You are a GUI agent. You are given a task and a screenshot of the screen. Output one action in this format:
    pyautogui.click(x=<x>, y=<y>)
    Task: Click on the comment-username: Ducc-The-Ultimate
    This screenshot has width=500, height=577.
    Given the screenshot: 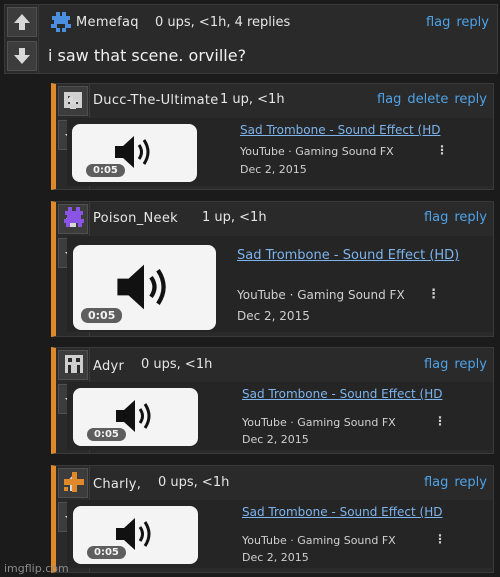 What is the action you would take?
    pyautogui.click(x=156, y=100)
    